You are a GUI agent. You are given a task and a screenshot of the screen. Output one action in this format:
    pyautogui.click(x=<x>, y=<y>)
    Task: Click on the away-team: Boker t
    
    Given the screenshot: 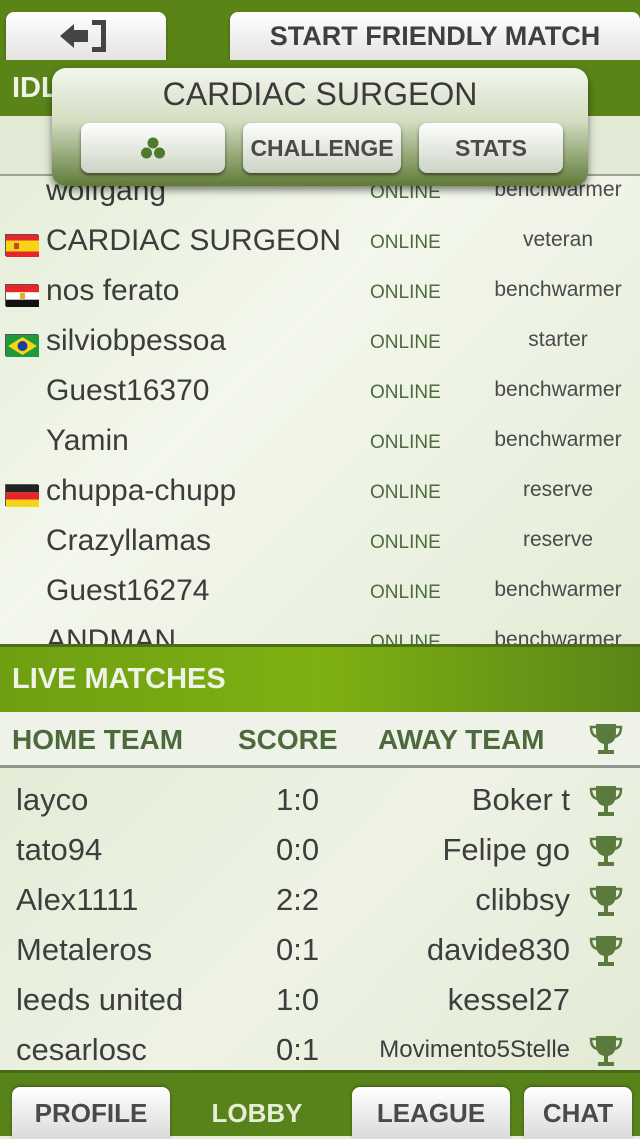 What is the action you would take?
    pyautogui.click(x=520, y=799)
    